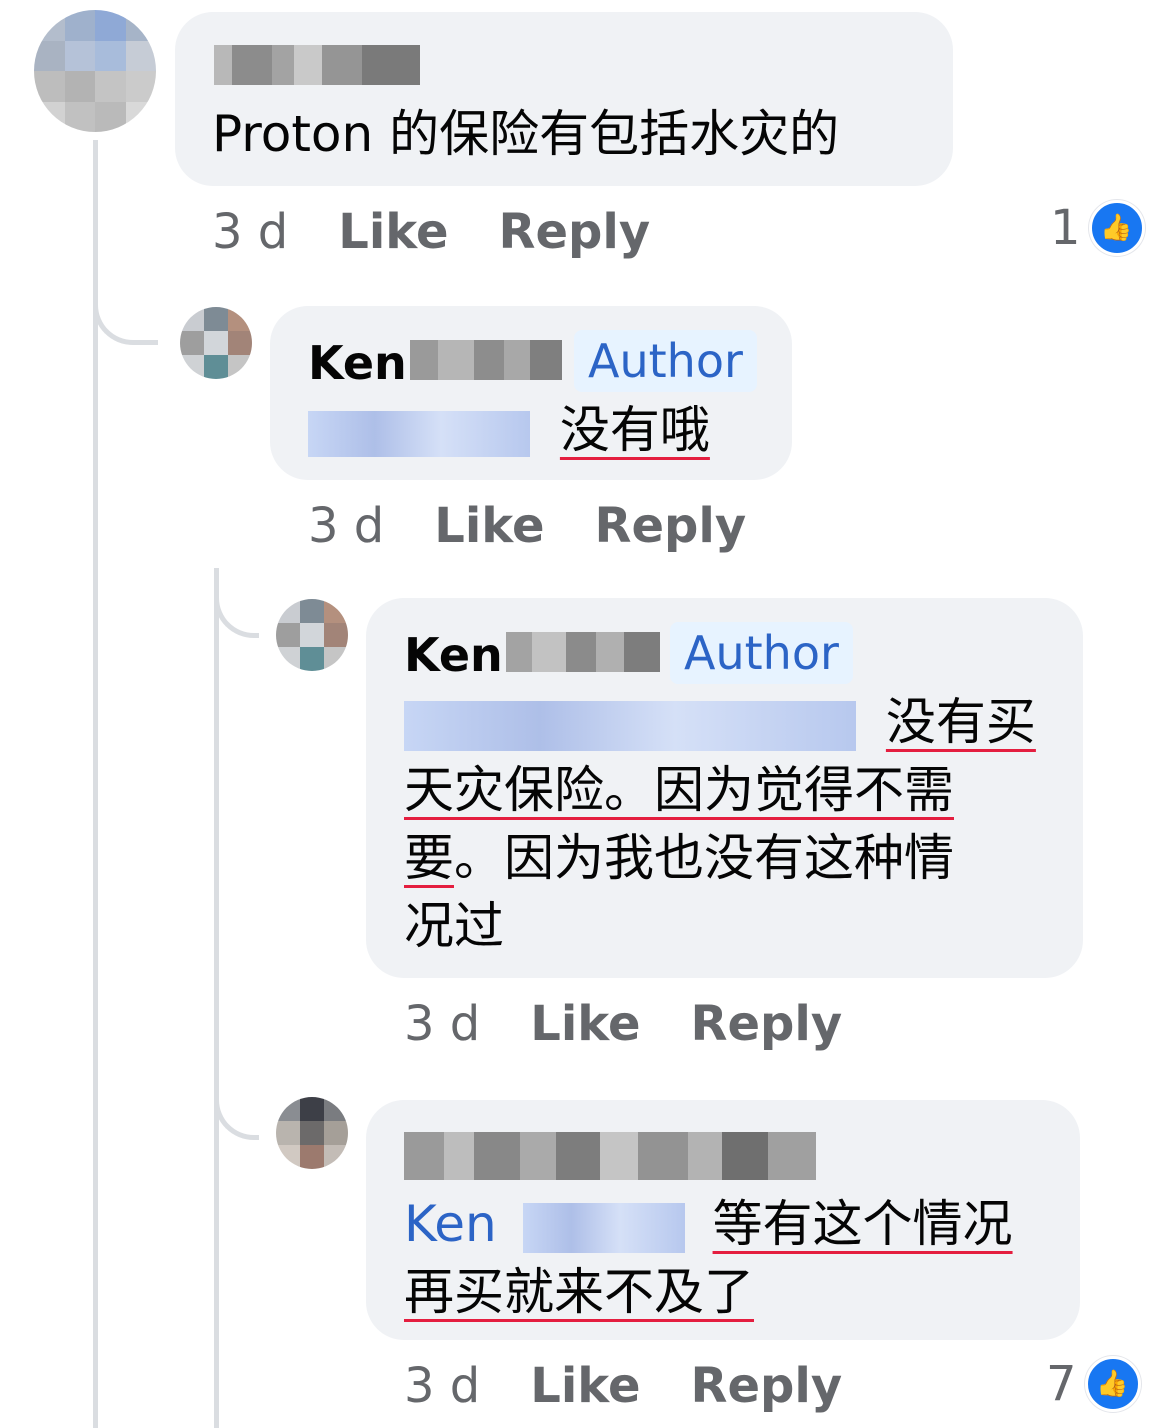  What do you see at coordinates (679, 790) in the screenshot?
I see `comment-text-line: 天灾保险。因为觉得不需` at bounding box center [679, 790].